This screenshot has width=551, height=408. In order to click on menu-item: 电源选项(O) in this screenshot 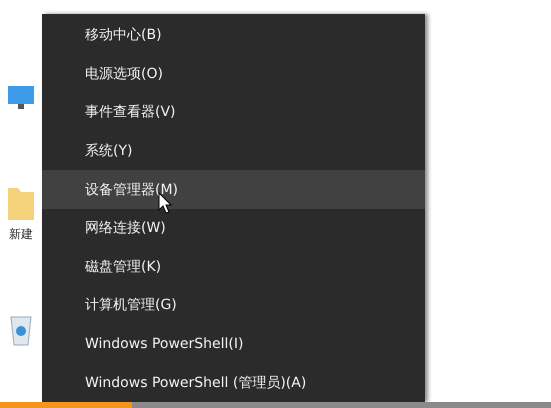, I will do `click(233, 74)`.